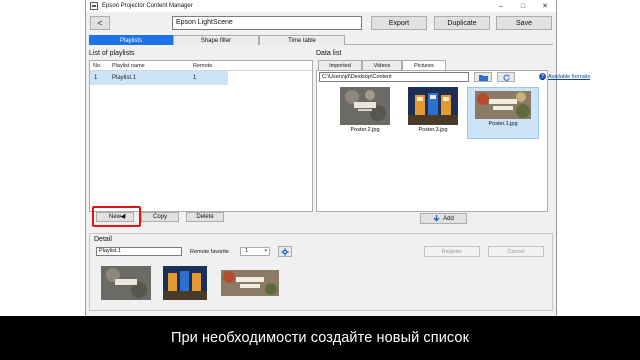  Describe the element at coordinates (255, 251) in the screenshot. I see `remote-favorite-select: 1 ▾` at that location.